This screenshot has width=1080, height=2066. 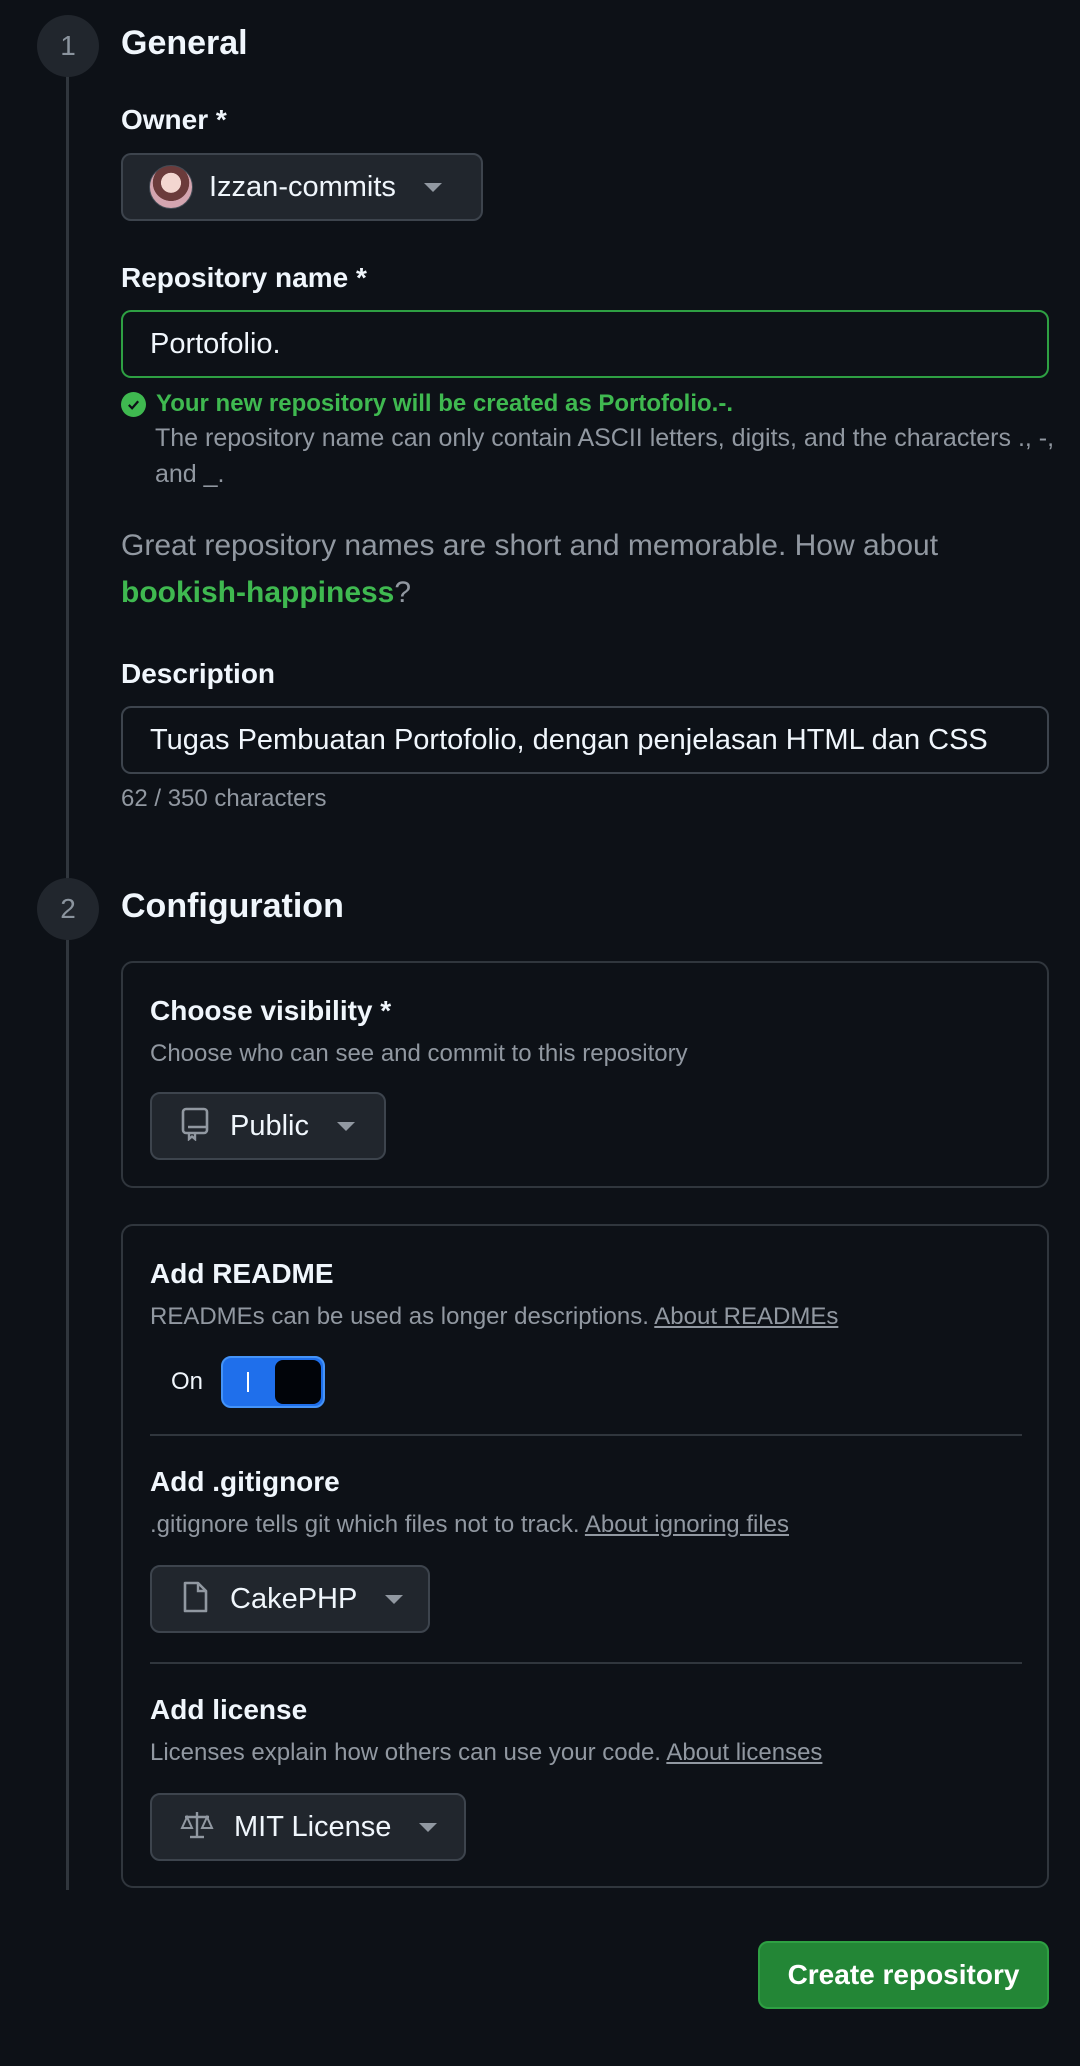 I want to click on step-number-badge: 2, so click(x=68, y=909).